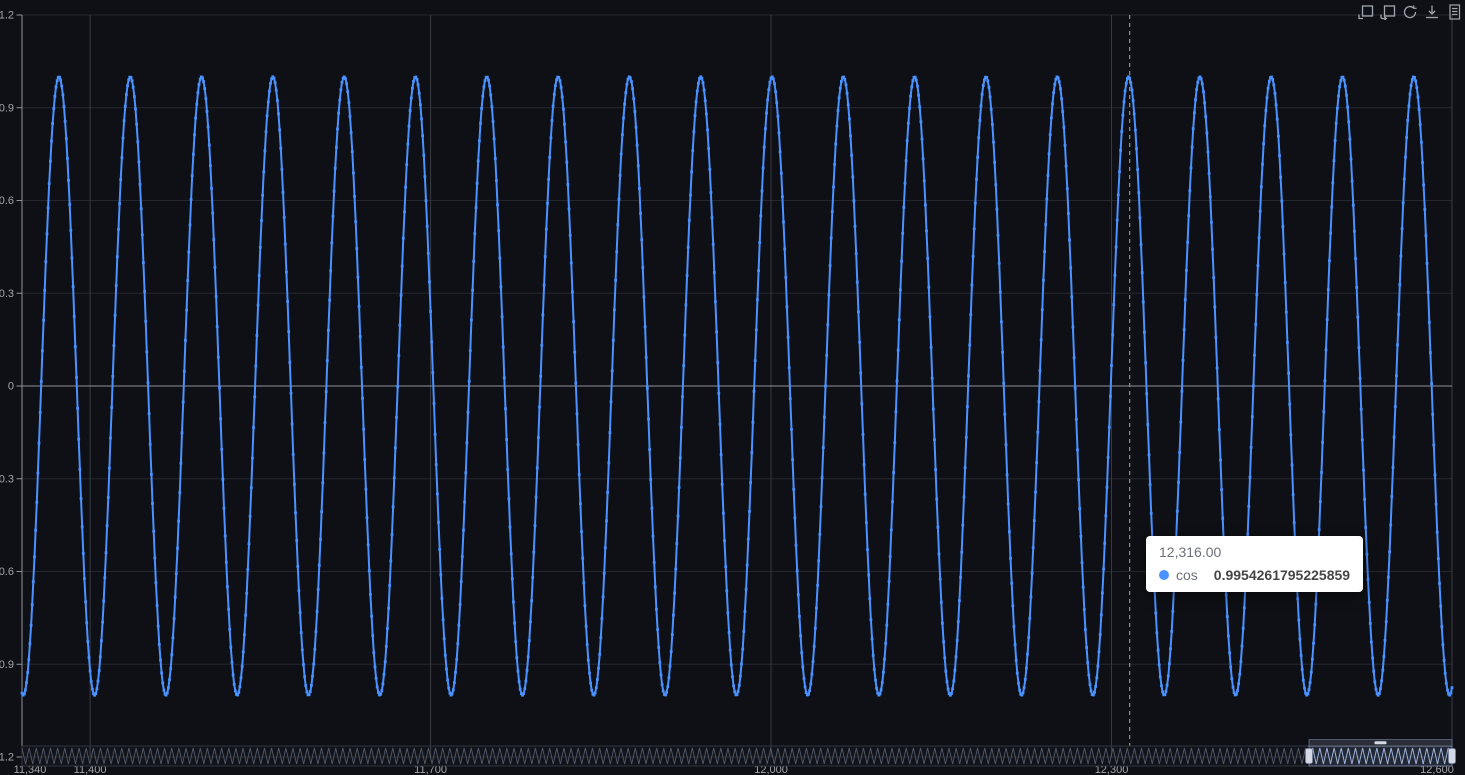 Image resolution: width=1465 pixels, height=775 pixels. What do you see at coordinates (11, 387) in the screenshot?
I see `y-axis-label: 0` at bounding box center [11, 387].